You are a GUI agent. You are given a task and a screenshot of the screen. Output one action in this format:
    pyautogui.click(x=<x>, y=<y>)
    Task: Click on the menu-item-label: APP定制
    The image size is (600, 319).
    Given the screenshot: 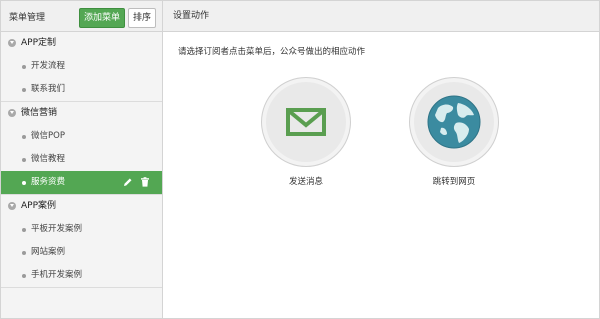 What is the action you would take?
    pyautogui.click(x=39, y=43)
    